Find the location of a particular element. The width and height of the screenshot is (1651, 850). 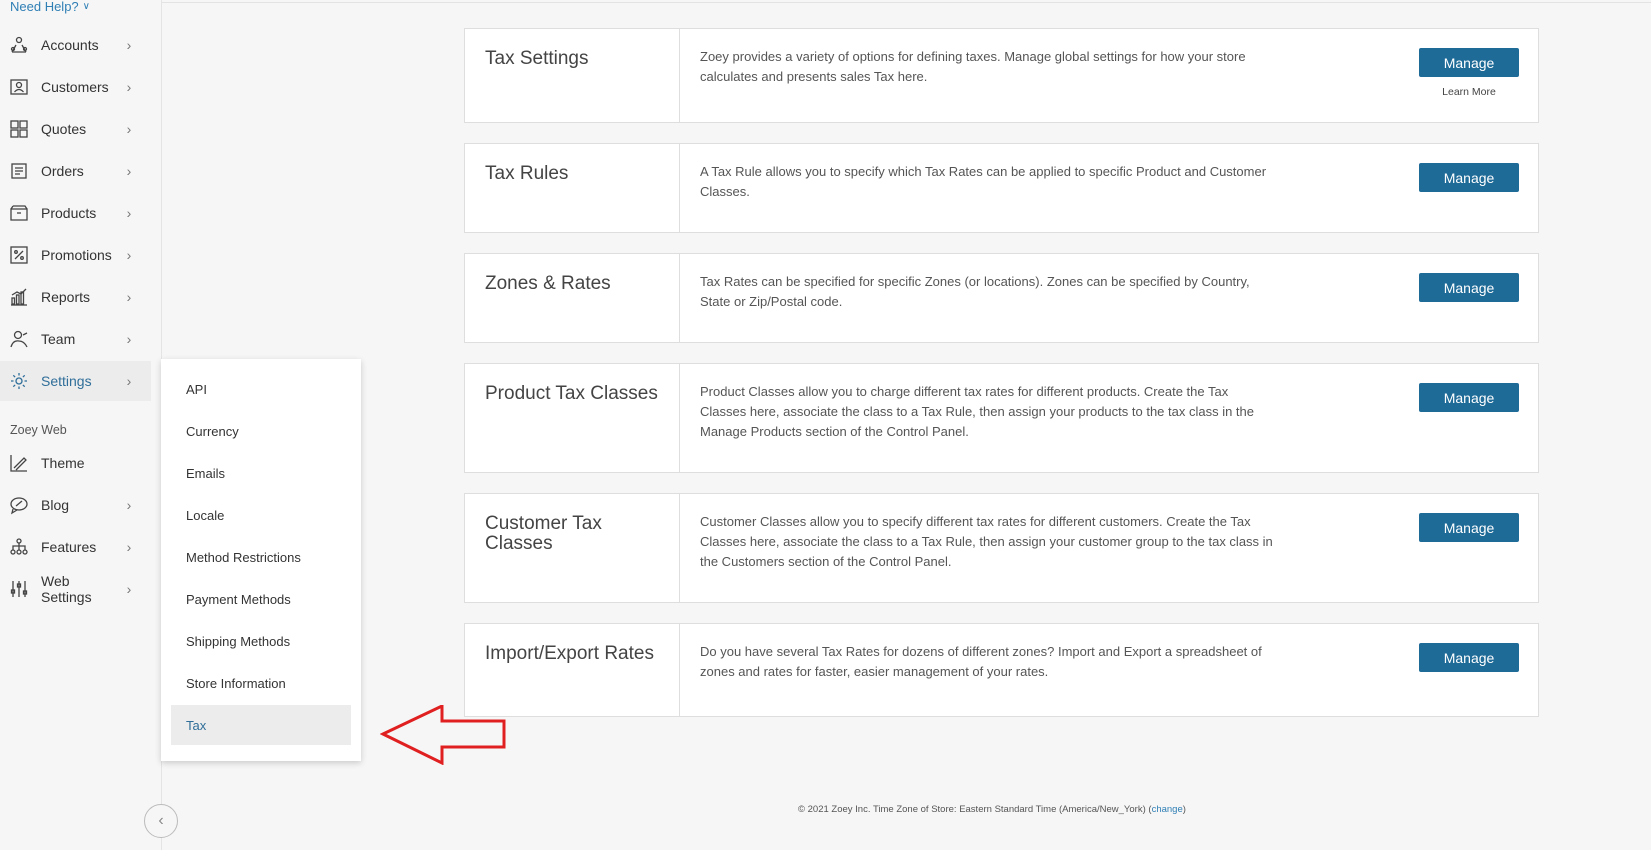

settings-menu-api: API is located at coordinates (261, 389).